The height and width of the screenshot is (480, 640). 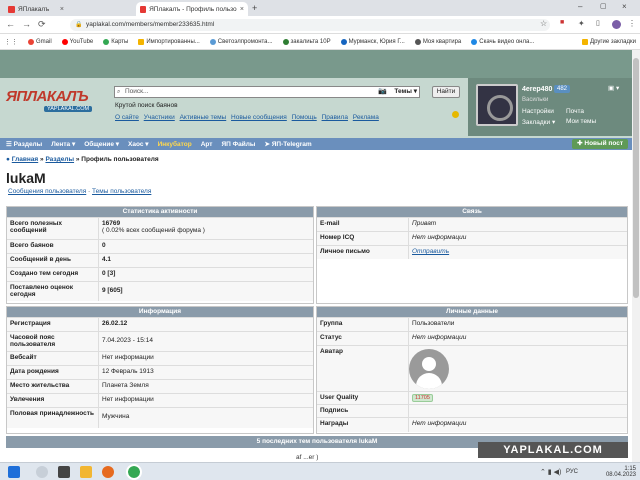 I want to click on language-indicator: РУС, so click(x=572, y=472).